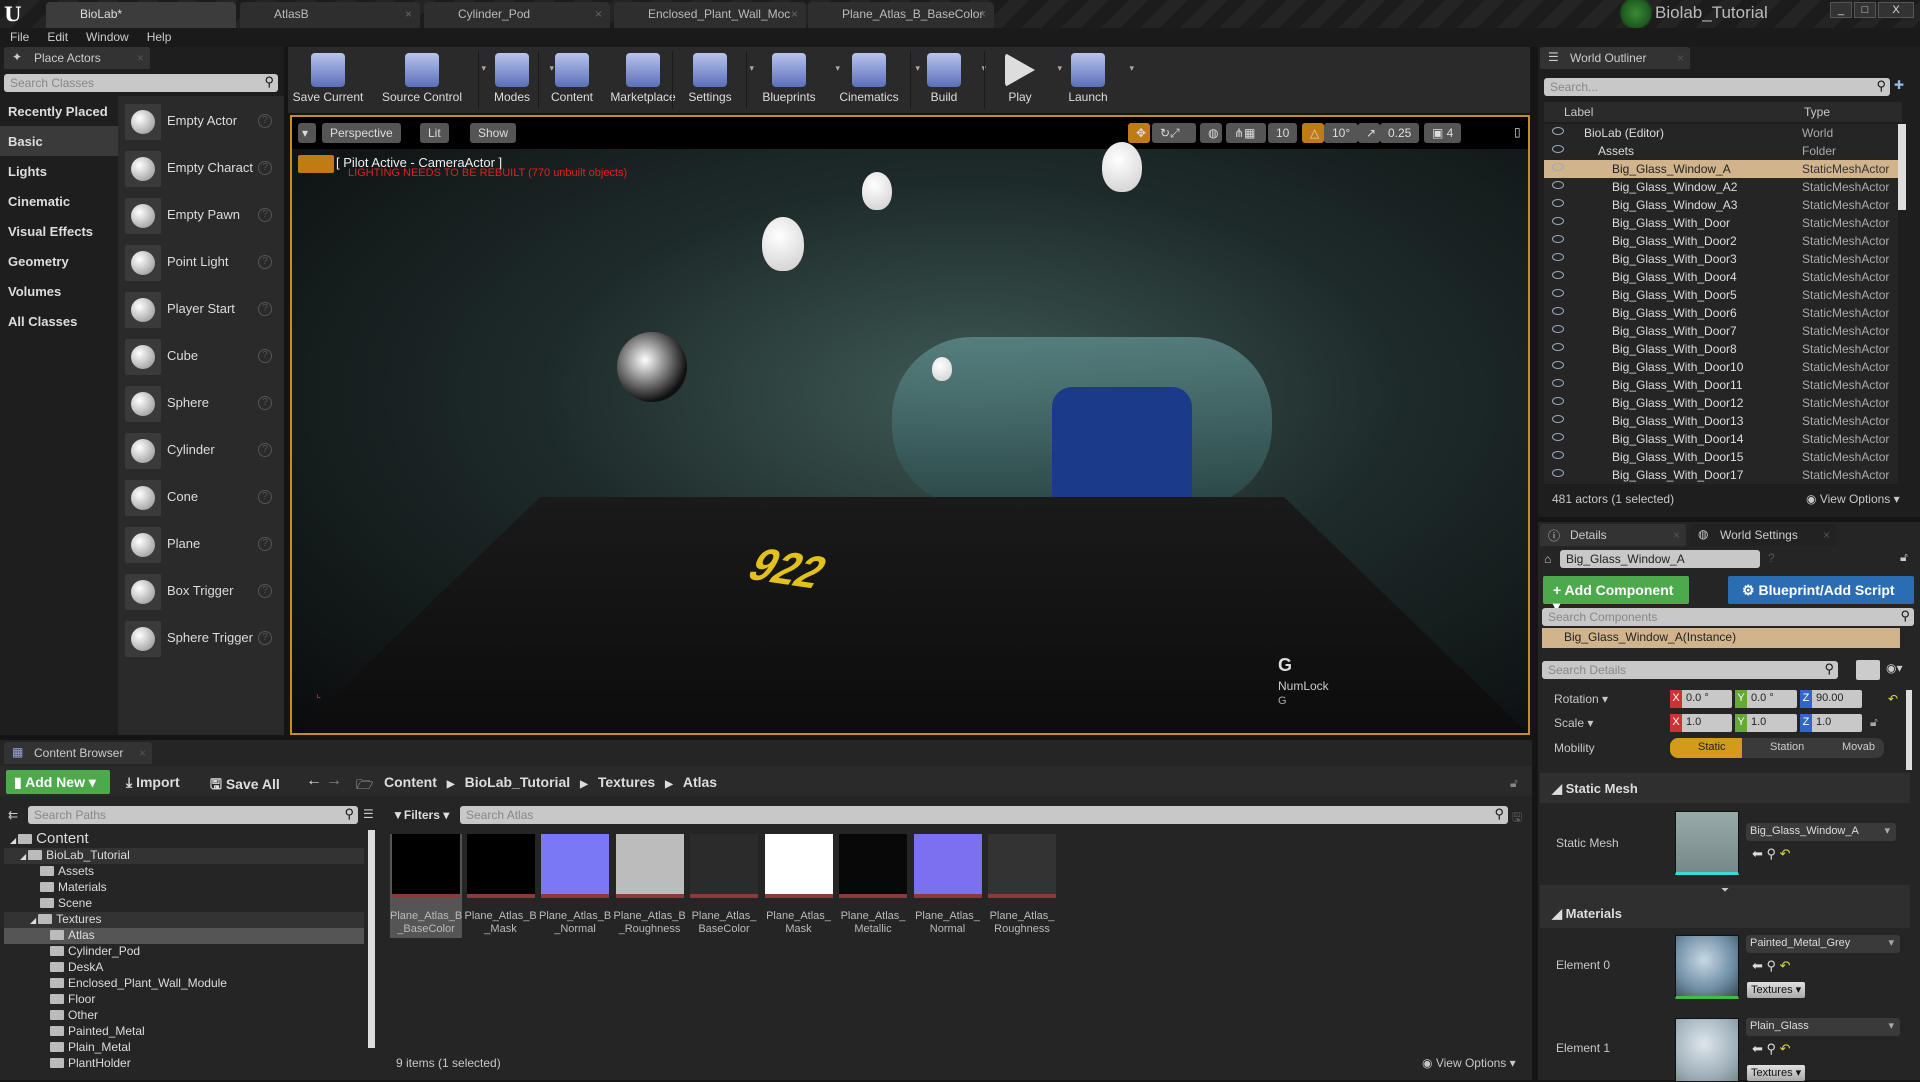  I want to click on save-search-icon: 🖫︎, so click(1517, 818).